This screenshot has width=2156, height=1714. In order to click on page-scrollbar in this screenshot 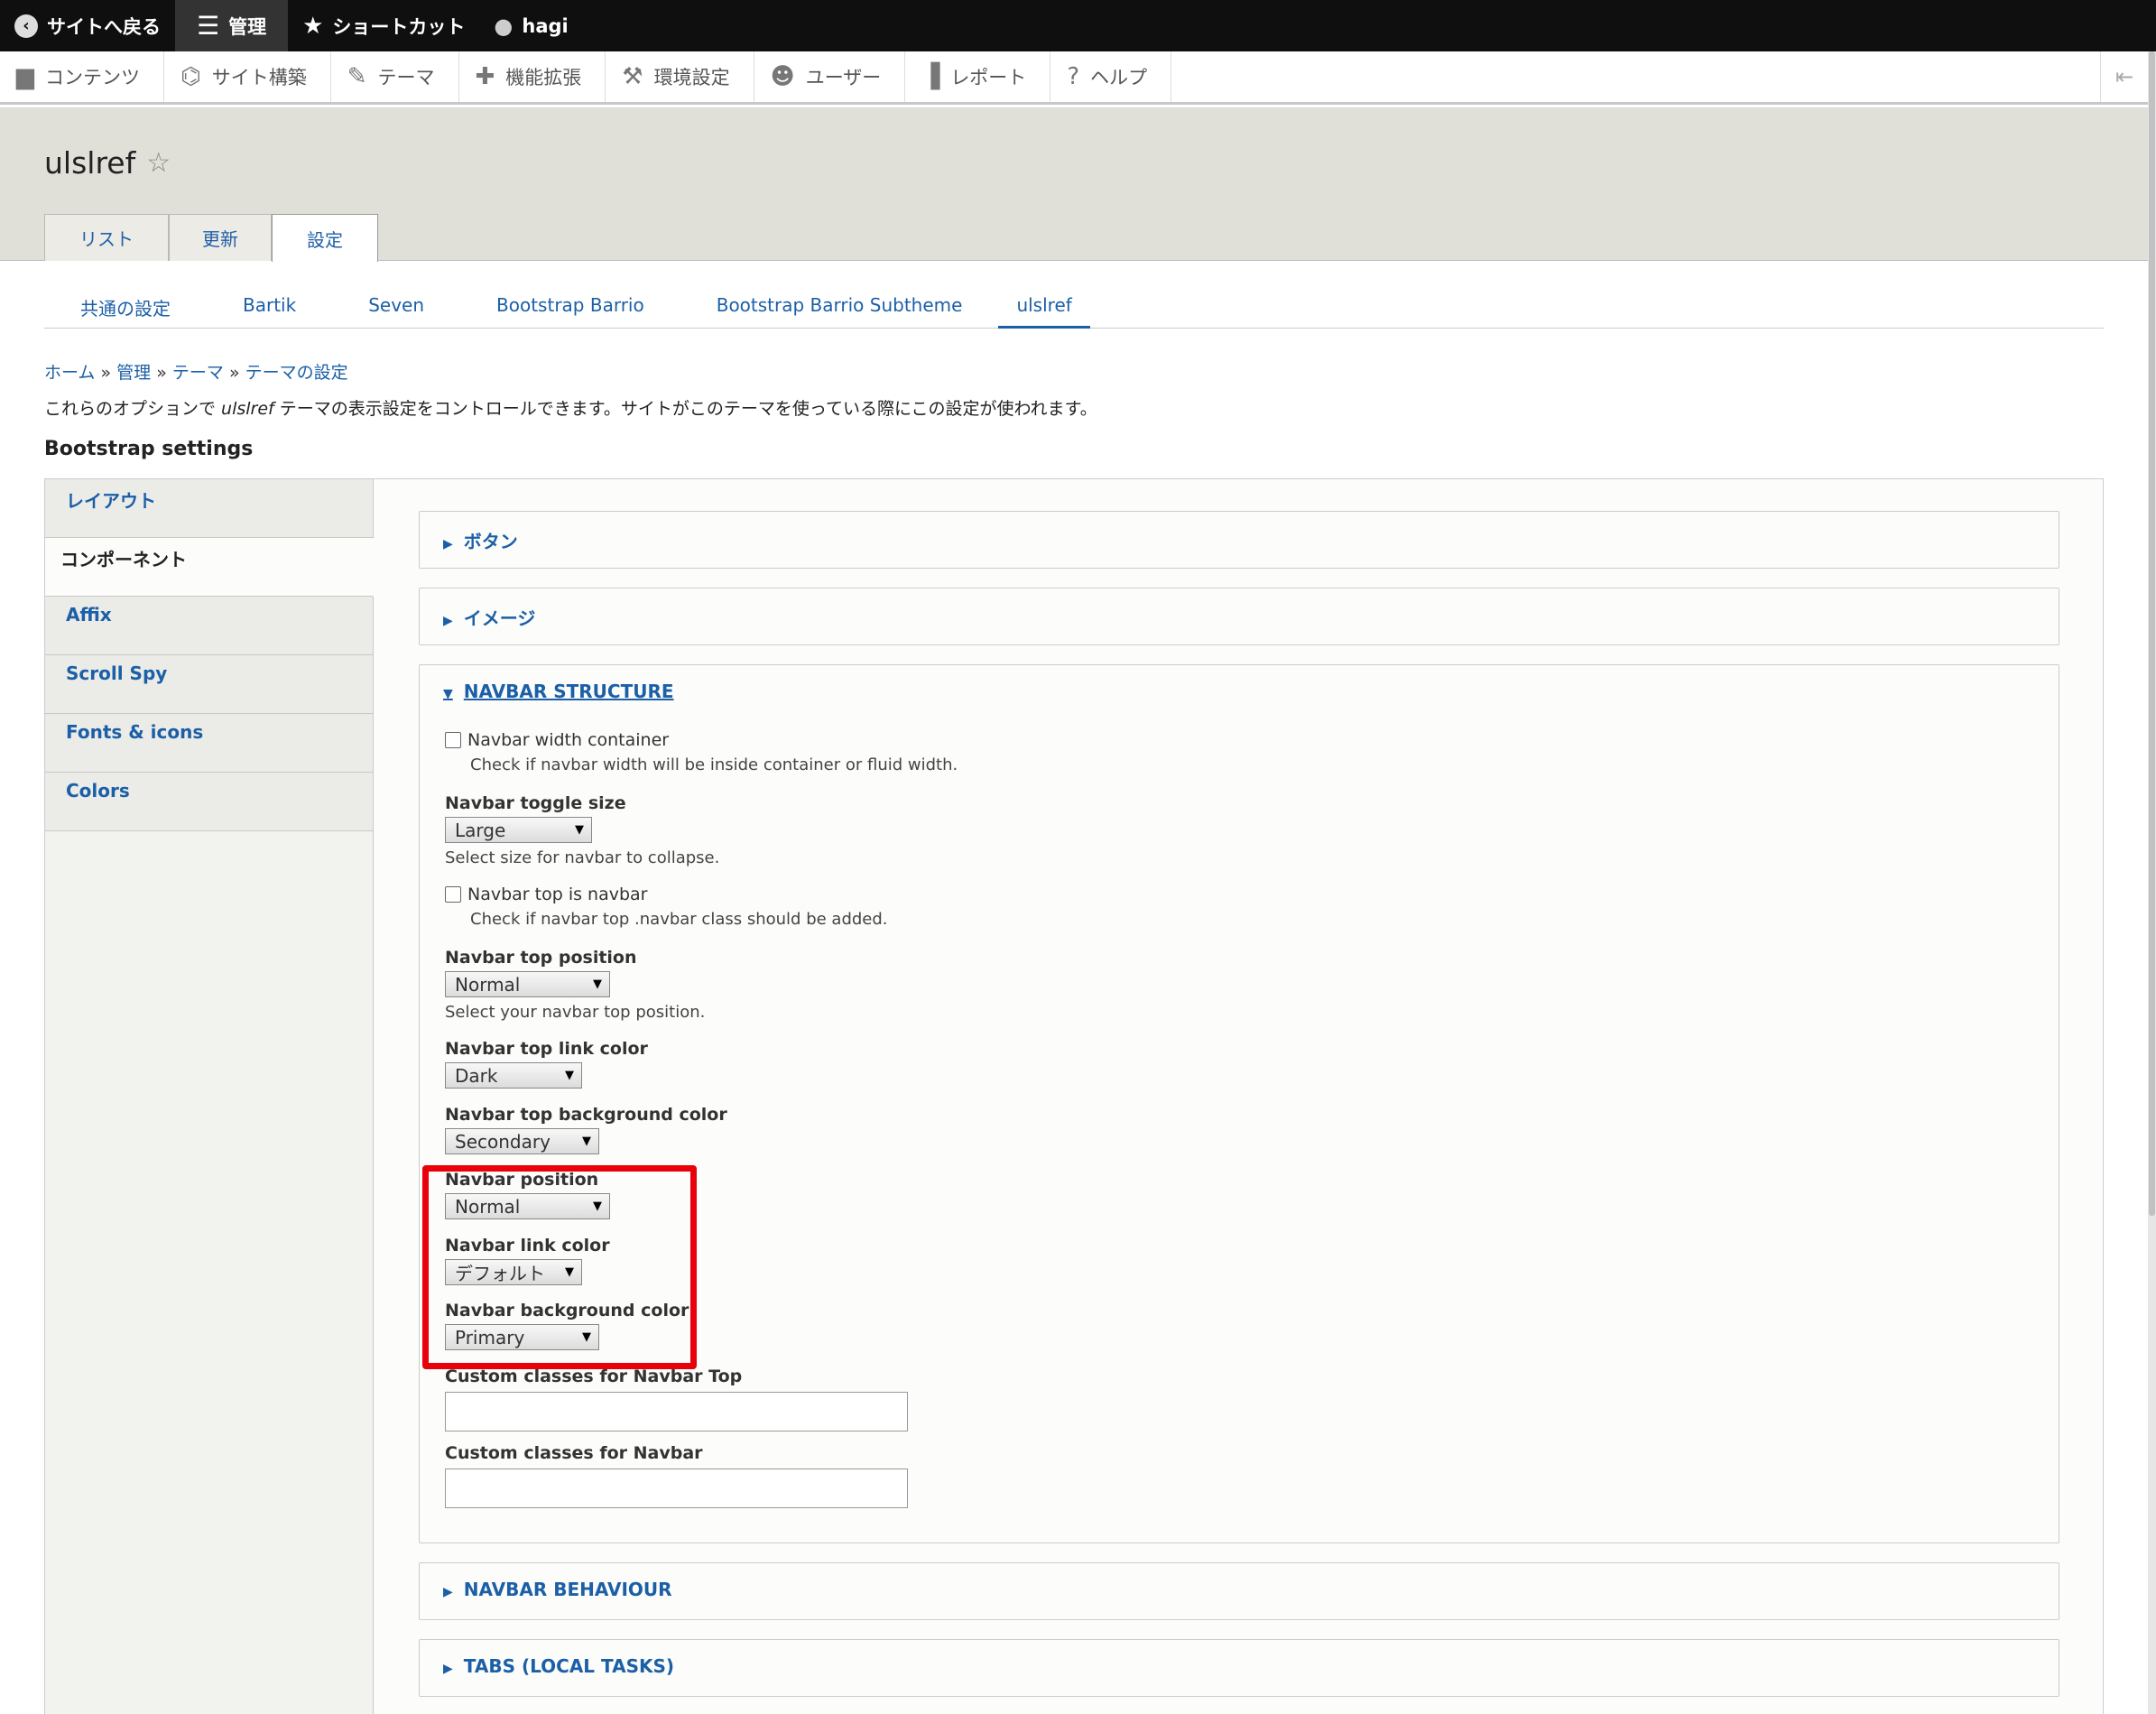, I will do `click(2152, 882)`.